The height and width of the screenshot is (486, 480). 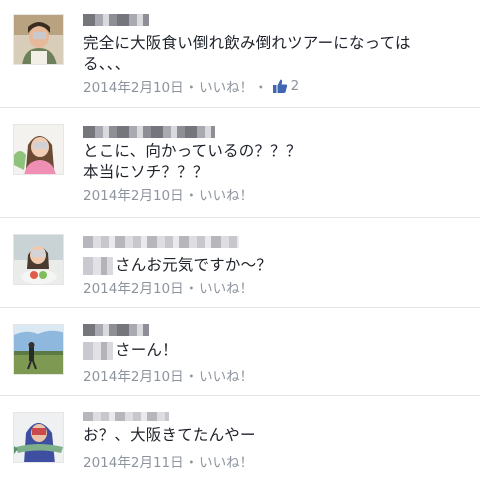 What do you see at coordinates (169, 435) in the screenshot?
I see `comment-text-line: お？、大阪きてたんやー` at bounding box center [169, 435].